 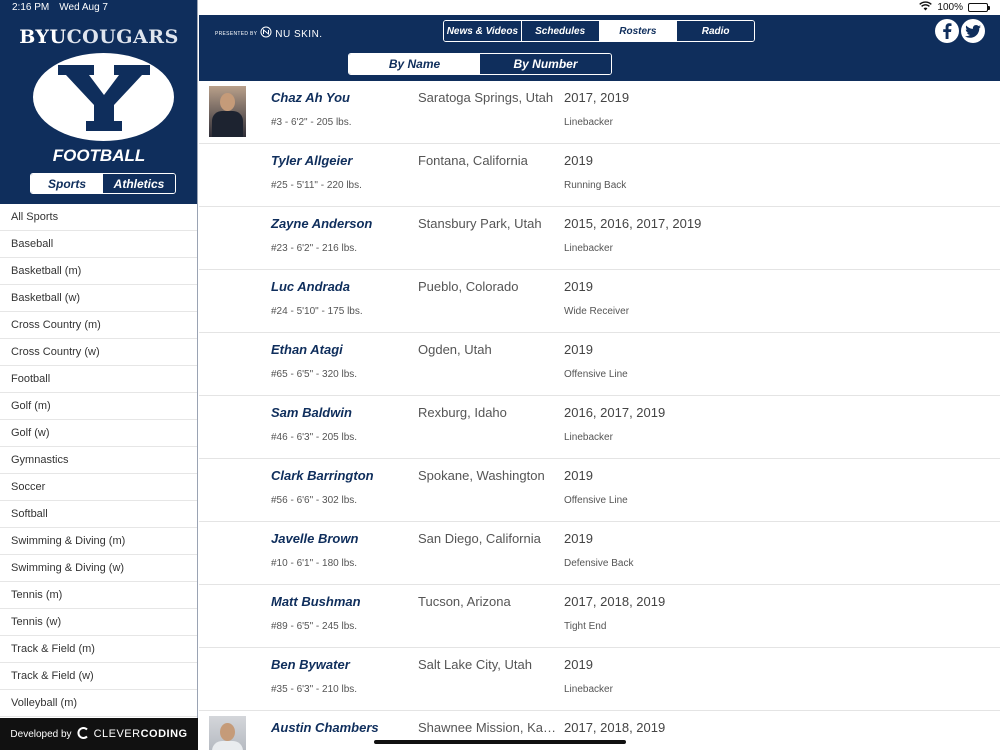 I want to click on facebook-icon, so click(x=947, y=31).